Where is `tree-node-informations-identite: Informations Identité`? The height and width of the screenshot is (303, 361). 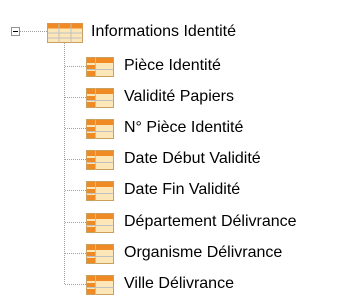 tree-node-informations-identite: Informations Identité is located at coordinates (197, 32).